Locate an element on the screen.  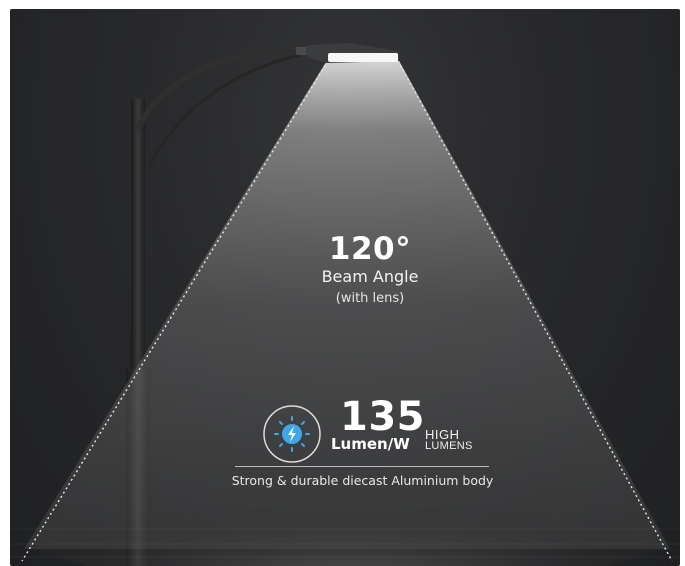
beam-angle-note: (with lens) is located at coordinates (370, 298).